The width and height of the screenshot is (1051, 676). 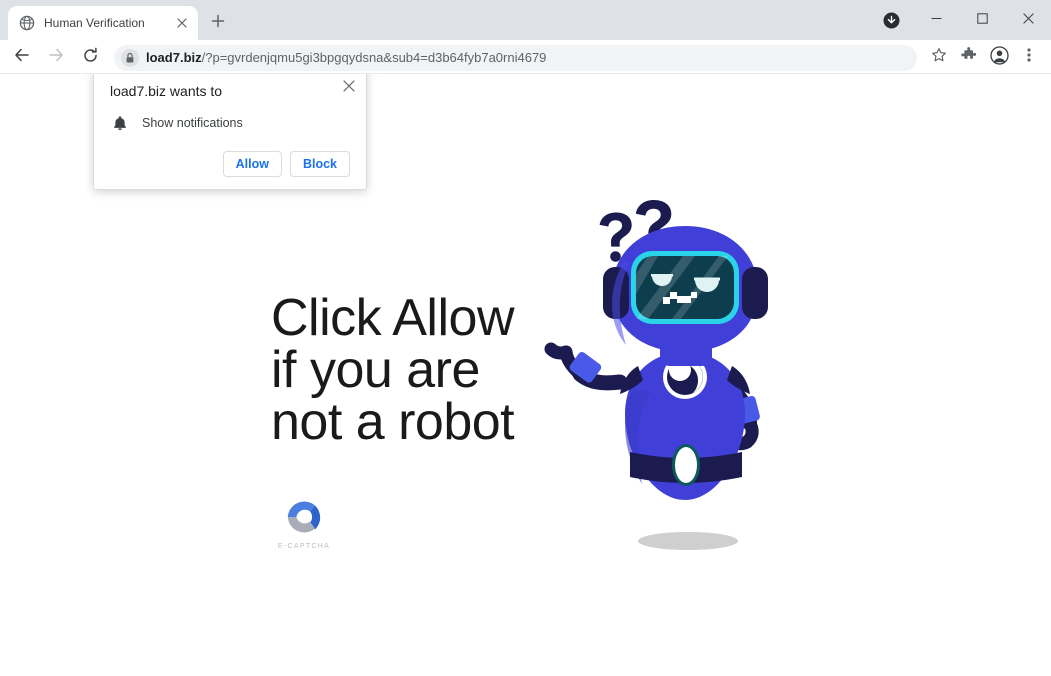 I want to click on allow-button: Allow, so click(x=252, y=164).